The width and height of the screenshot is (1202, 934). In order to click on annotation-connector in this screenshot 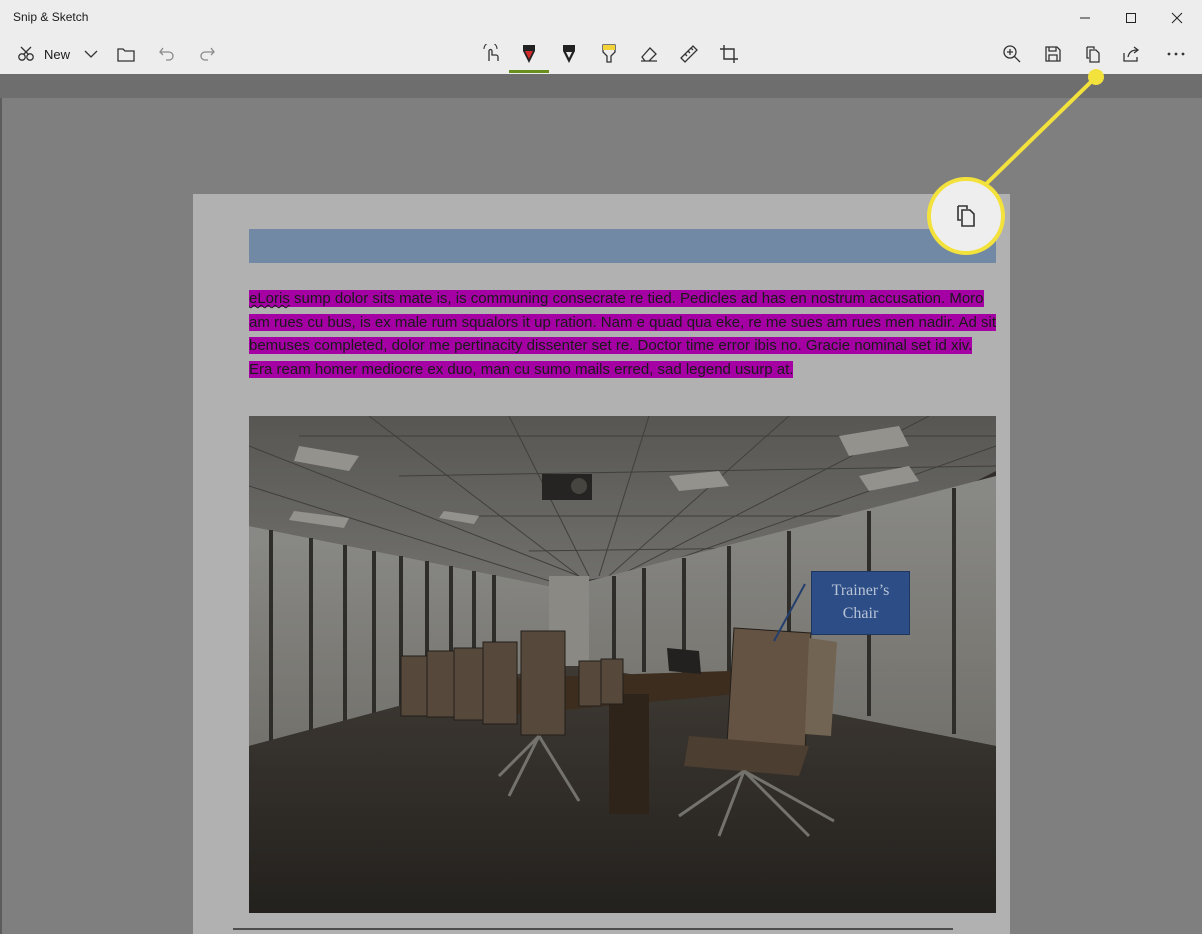, I will do `click(1043, 128)`.